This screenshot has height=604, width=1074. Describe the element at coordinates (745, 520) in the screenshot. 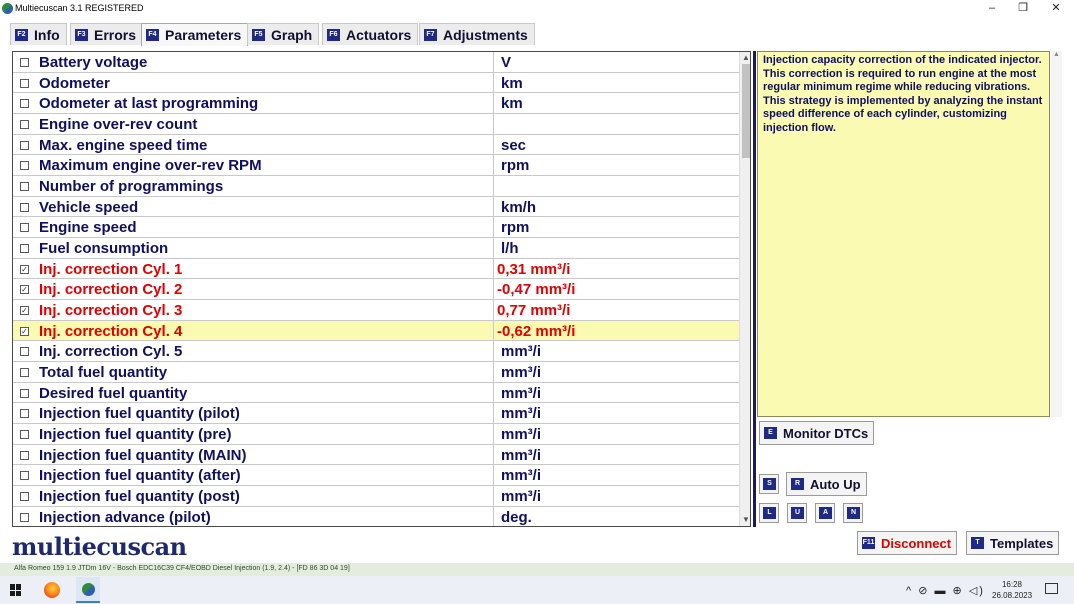

I see `scroll-down-arrow-icon: ▼` at that location.